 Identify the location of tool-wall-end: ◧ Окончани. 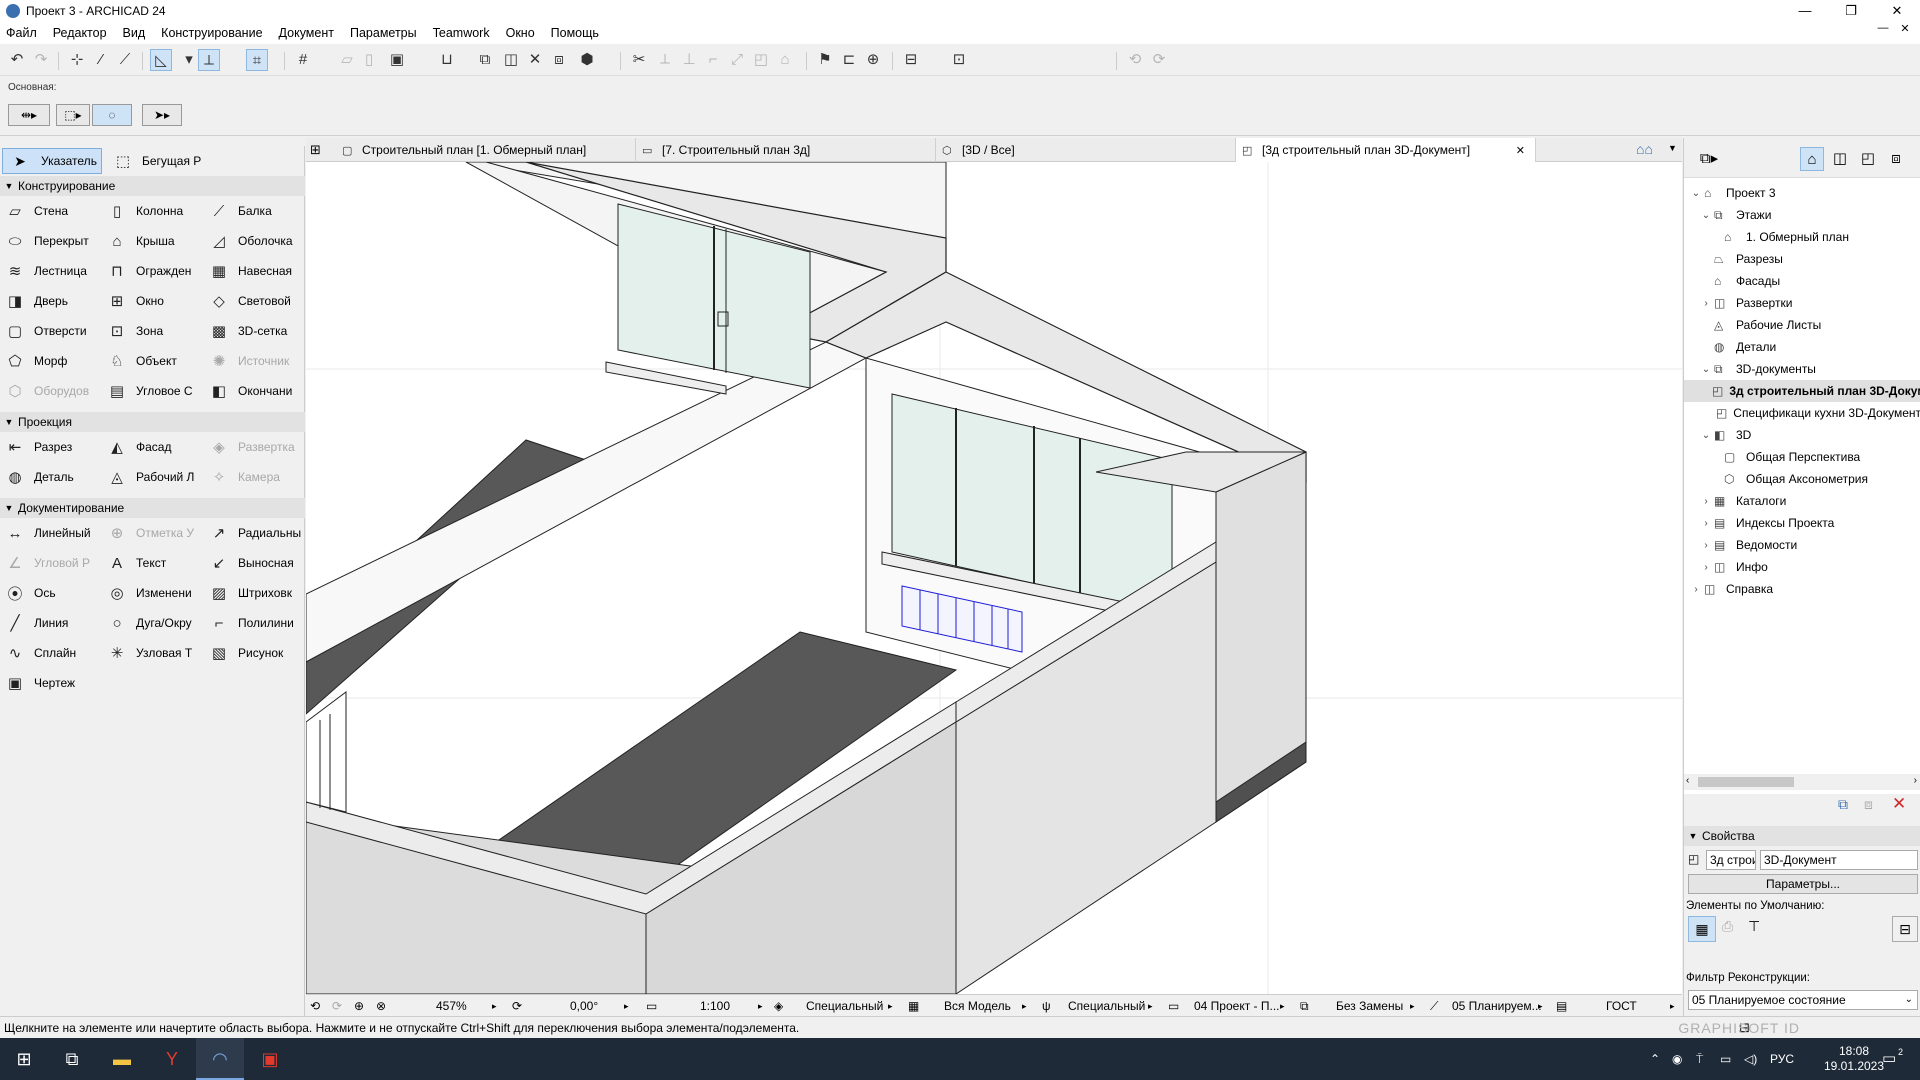
(257, 391).